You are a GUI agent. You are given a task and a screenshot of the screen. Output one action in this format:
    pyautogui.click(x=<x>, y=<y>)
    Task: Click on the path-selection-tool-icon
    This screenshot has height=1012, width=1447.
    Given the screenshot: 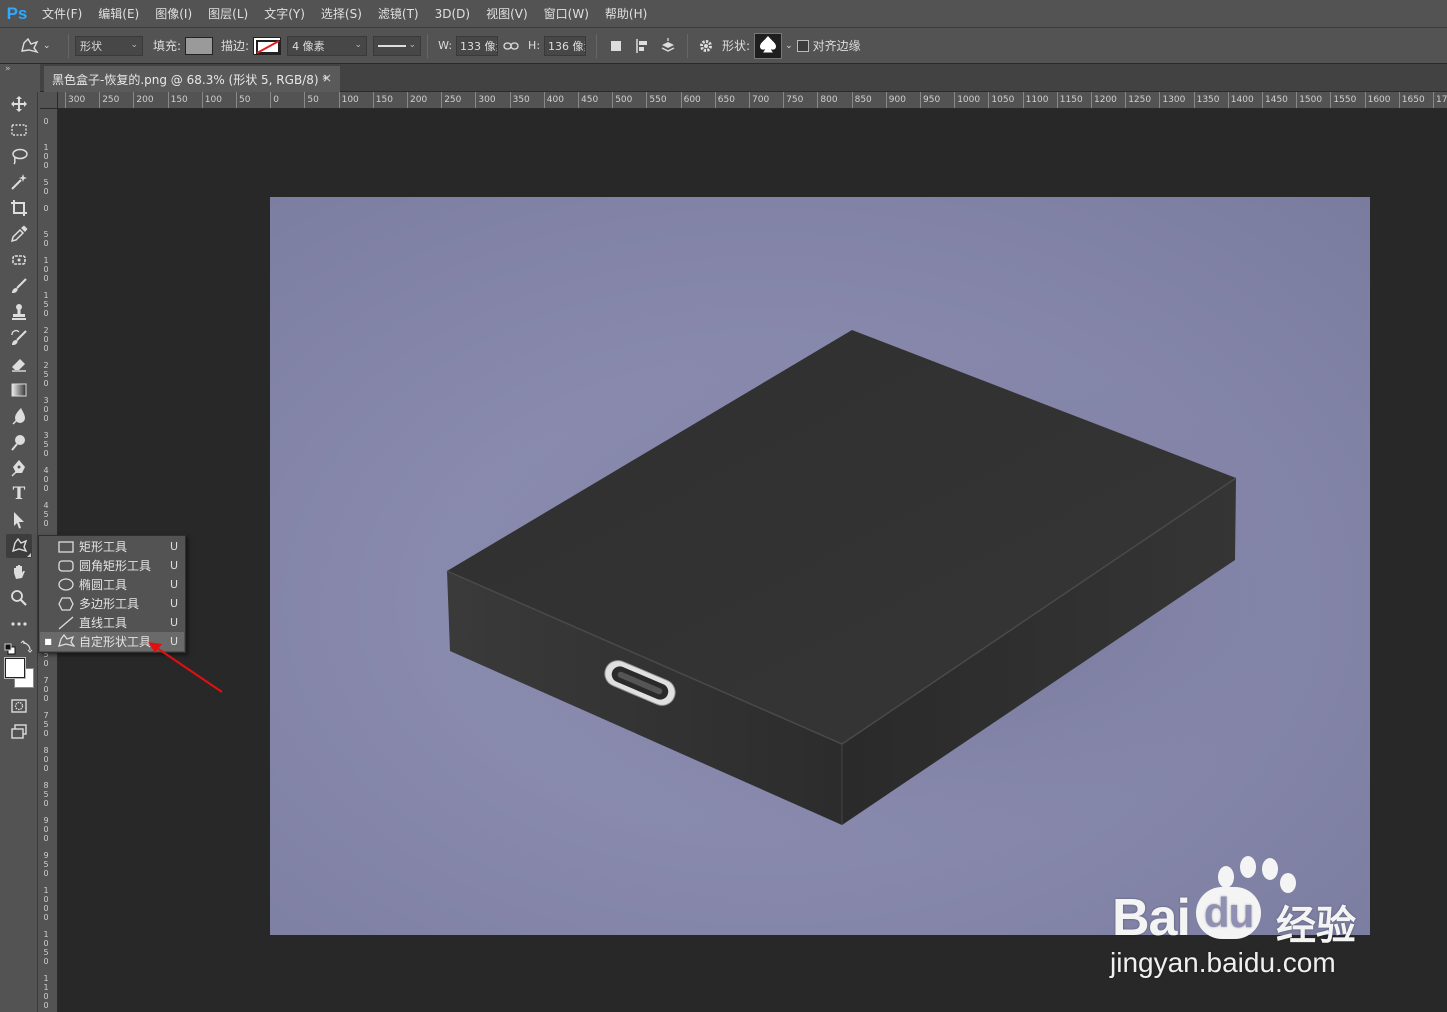 What is the action you would take?
    pyautogui.click(x=19, y=520)
    